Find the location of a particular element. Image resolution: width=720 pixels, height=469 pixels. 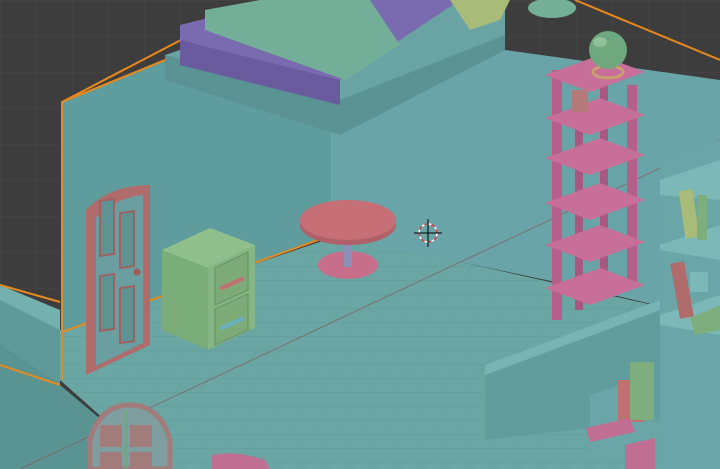

window-lower is located at coordinates (130, 435).